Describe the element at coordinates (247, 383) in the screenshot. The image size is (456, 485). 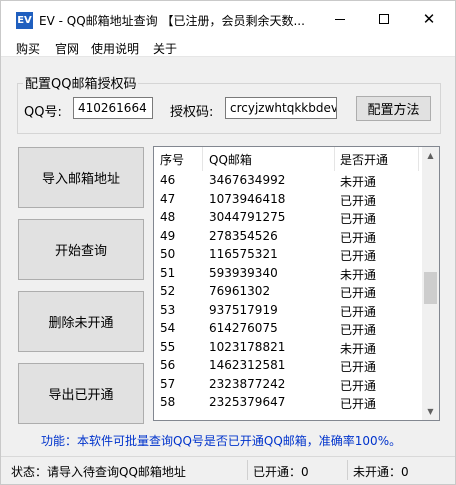
I see `row-email: 2323877242` at that location.